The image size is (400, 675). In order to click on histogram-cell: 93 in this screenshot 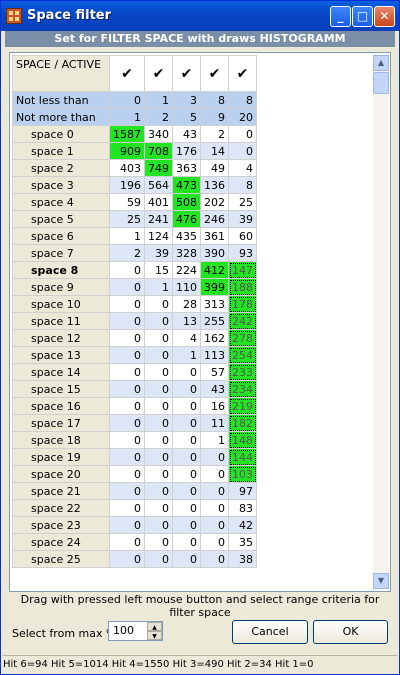, I will do `click(242, 253)`.